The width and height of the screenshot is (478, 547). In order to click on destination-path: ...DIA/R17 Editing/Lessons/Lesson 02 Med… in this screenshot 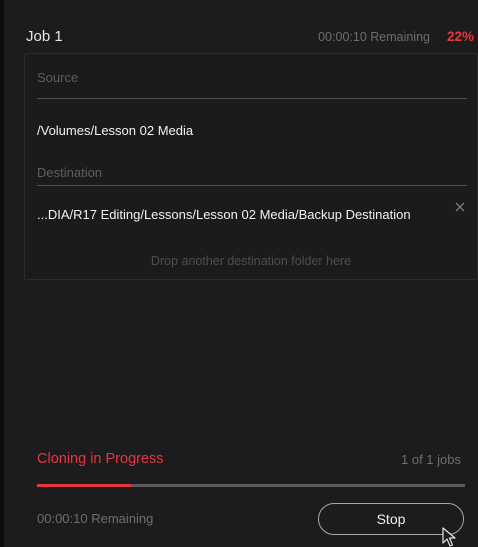, I will do `click(224, 214)`.